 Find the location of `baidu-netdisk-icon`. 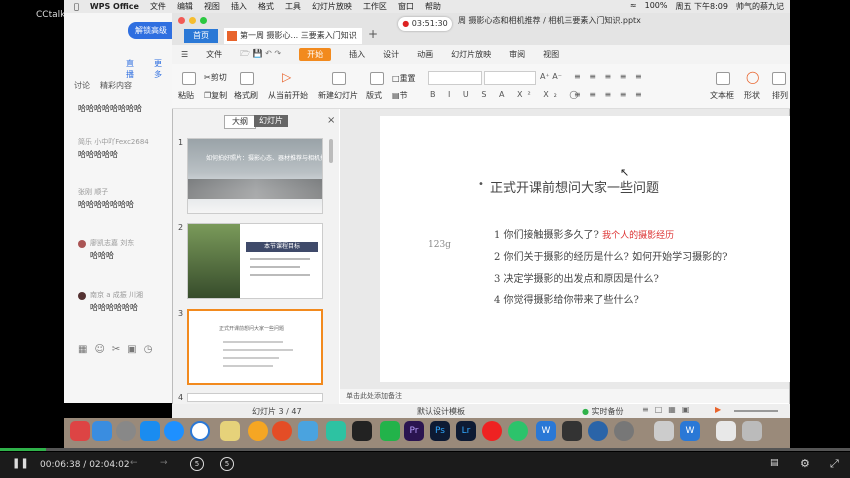

baidu-netdisk-icon is located at coordinates (308, 431).